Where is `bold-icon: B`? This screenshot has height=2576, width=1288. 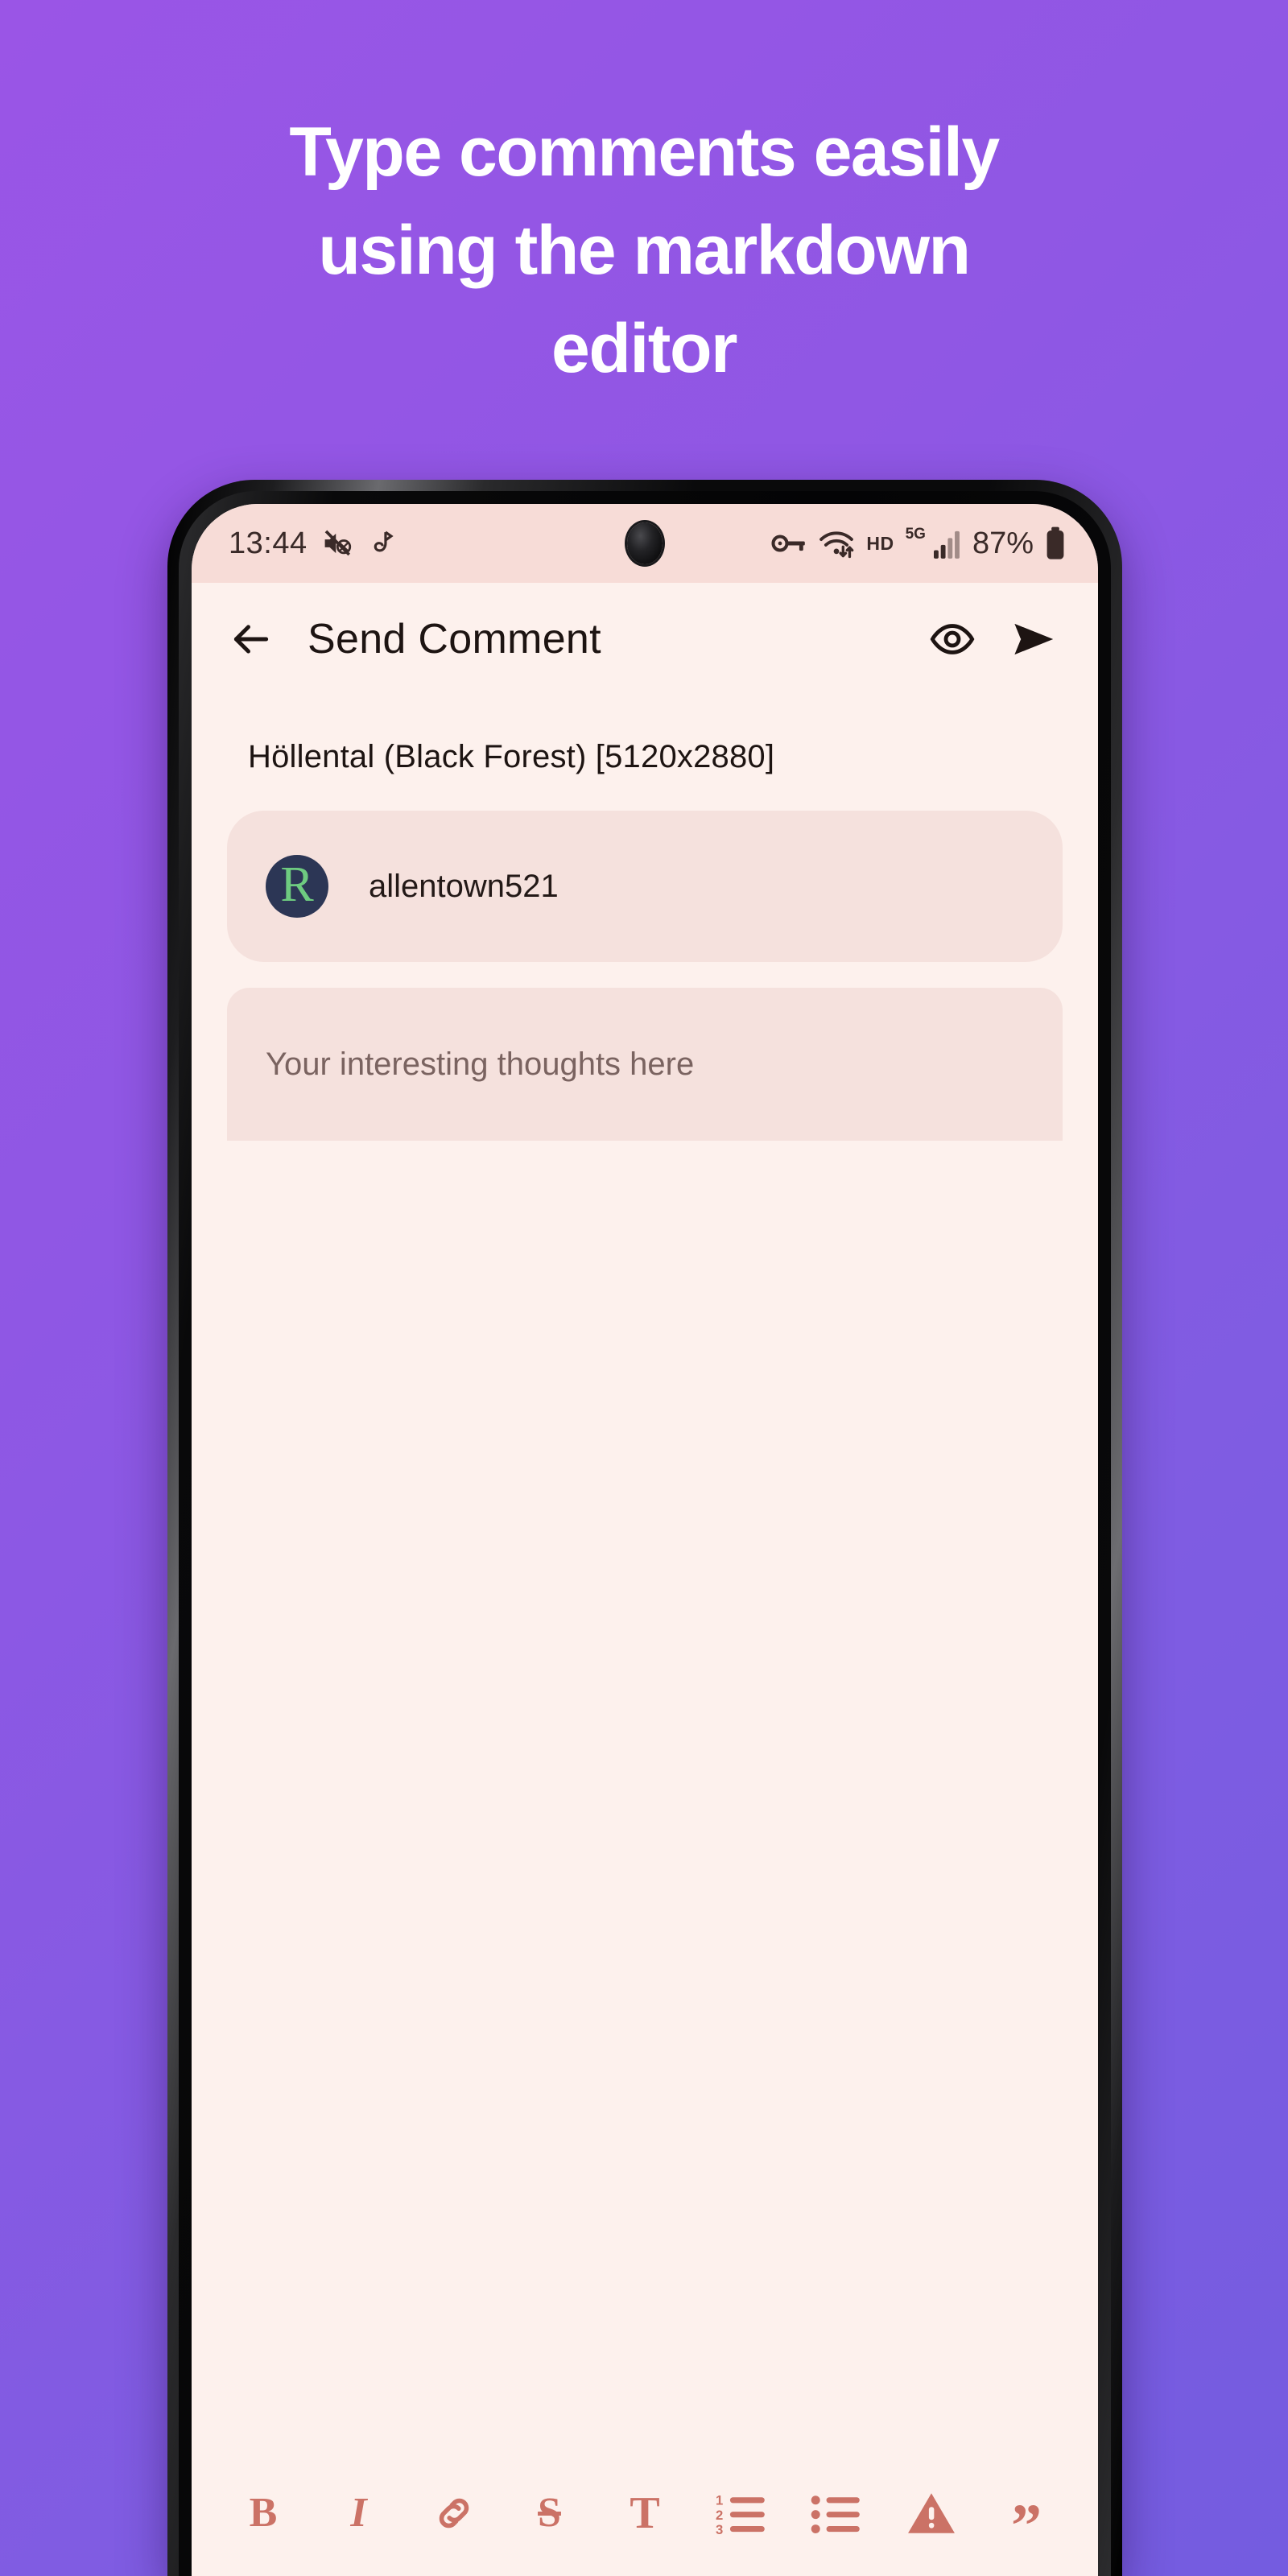
bold-icon: B is located at coordinates (263, 2513).